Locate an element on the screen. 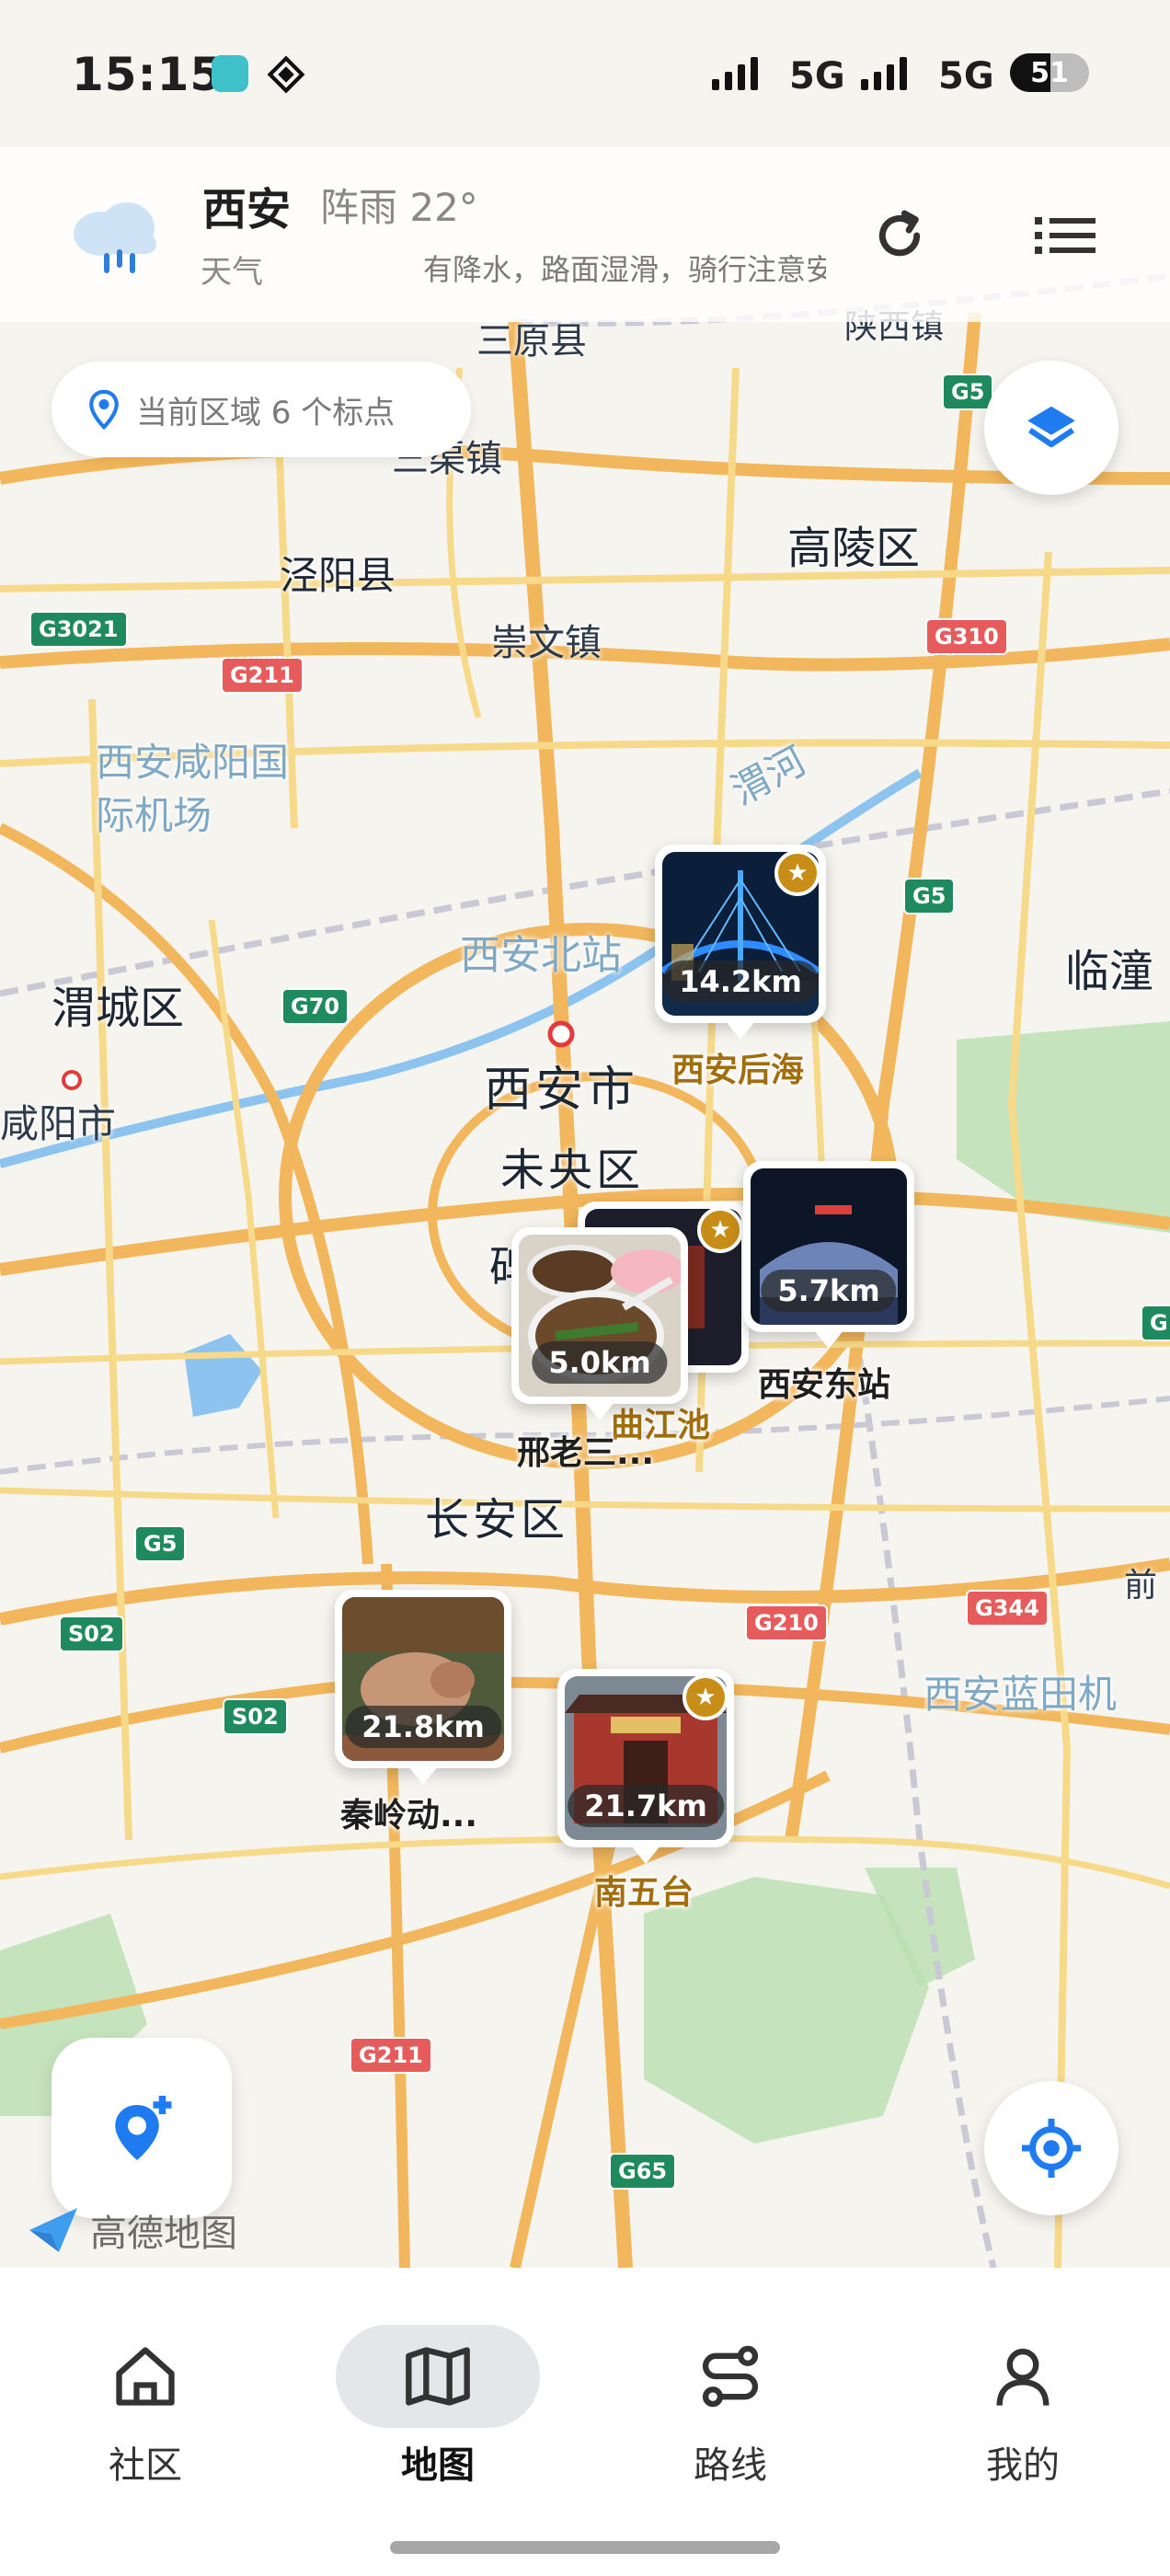 This screenshot has height=2576, width=1170. weather-city: 西安 is located at coordinates (247, 210).